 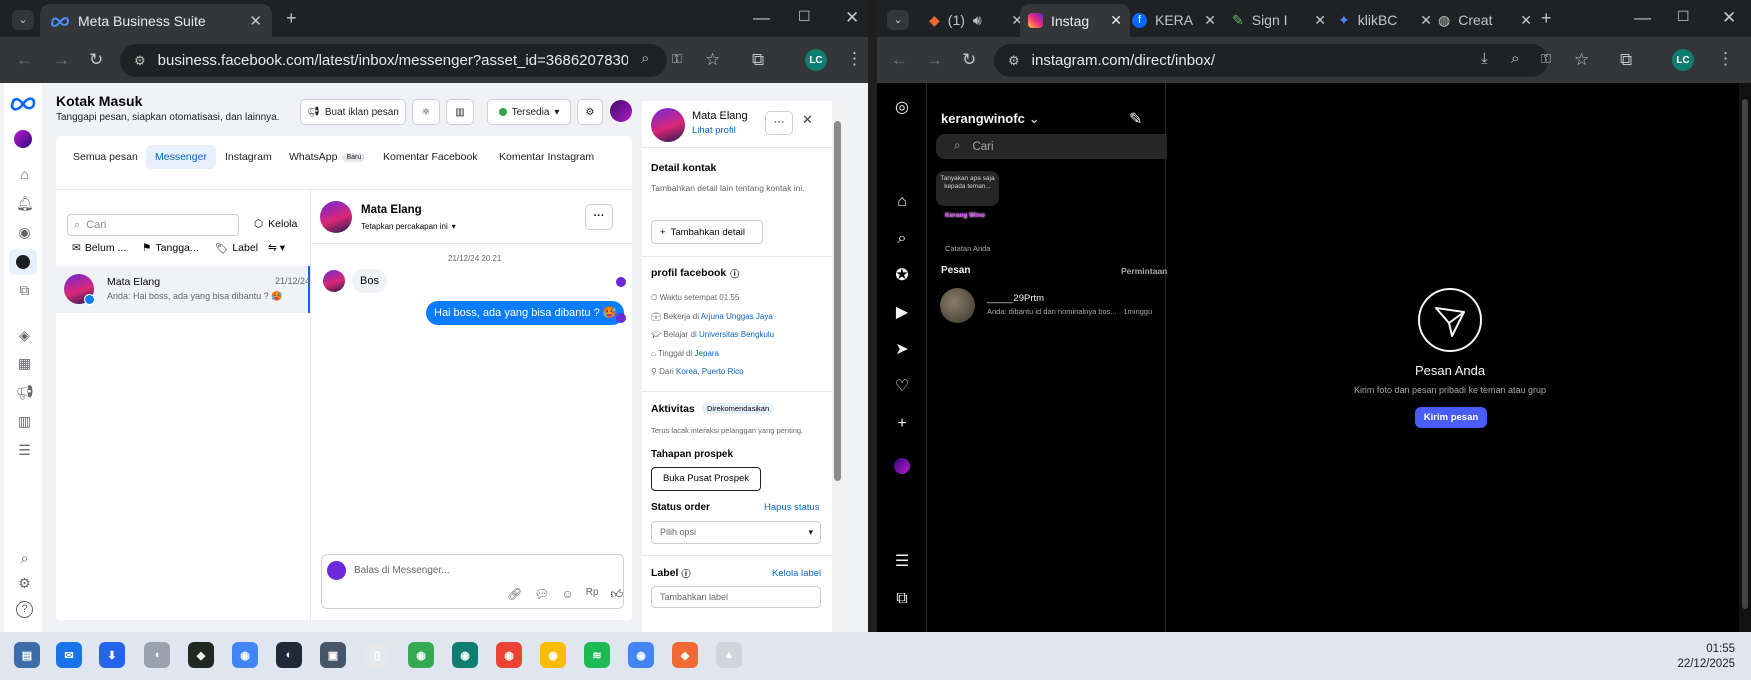 What do you see at coordinates (465, 655) in the screenshot?
I see `chrome-profile-lc-icon: ◉` at bounding box center [465, 655].